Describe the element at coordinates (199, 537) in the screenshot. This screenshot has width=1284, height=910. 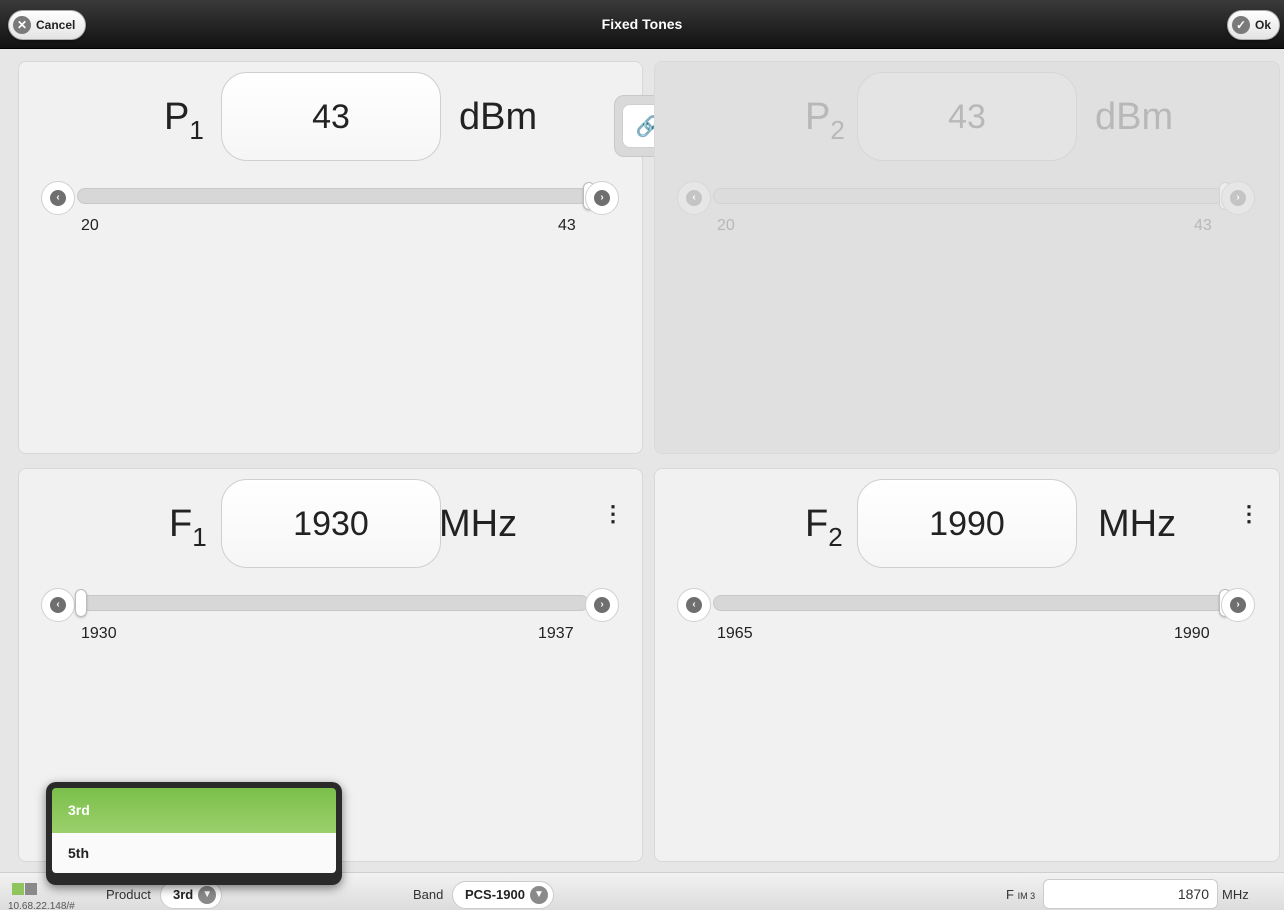
I see `f1-symbol-sub: 1` at that location.